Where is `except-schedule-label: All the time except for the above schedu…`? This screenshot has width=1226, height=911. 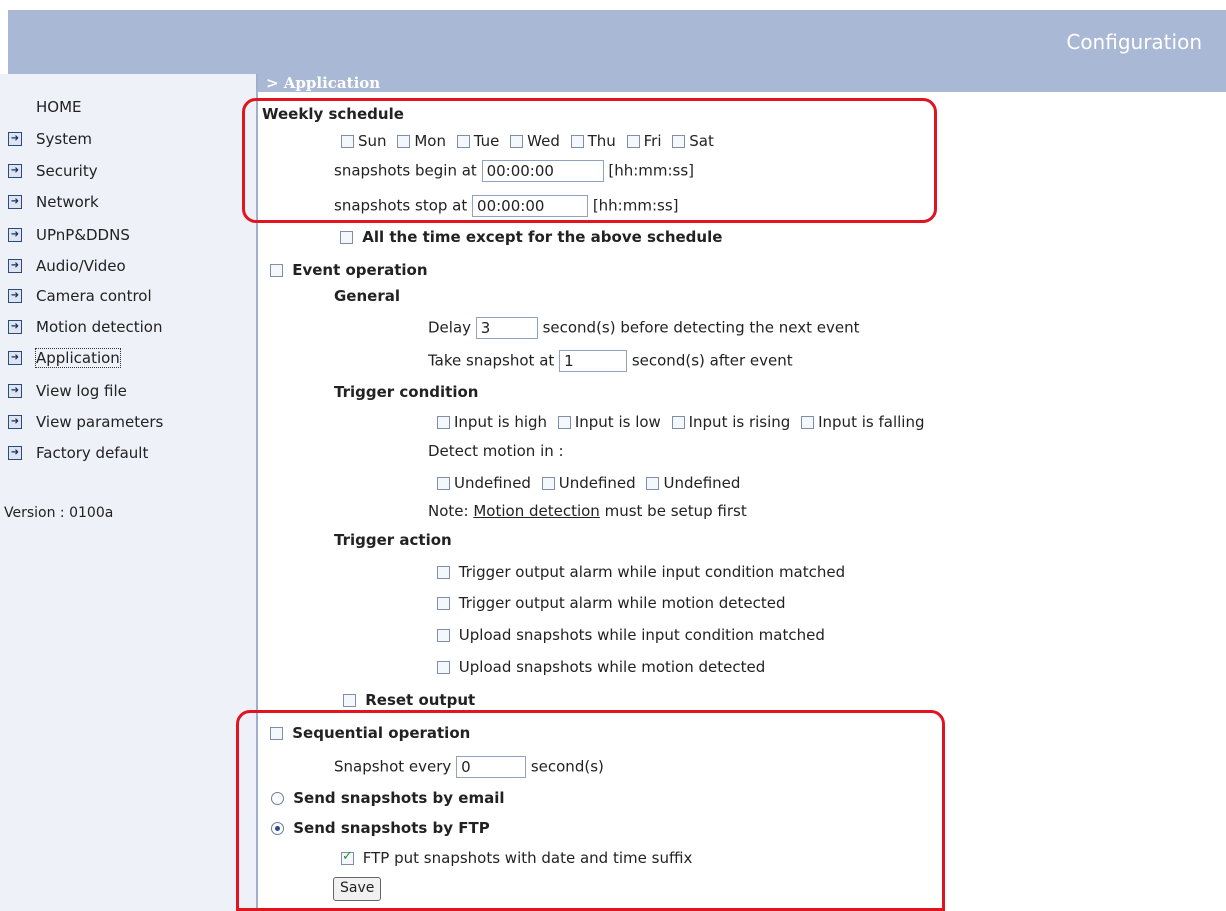 except-schedule-label: All the time except for the above schedu… is located at coordinates (542, 237).